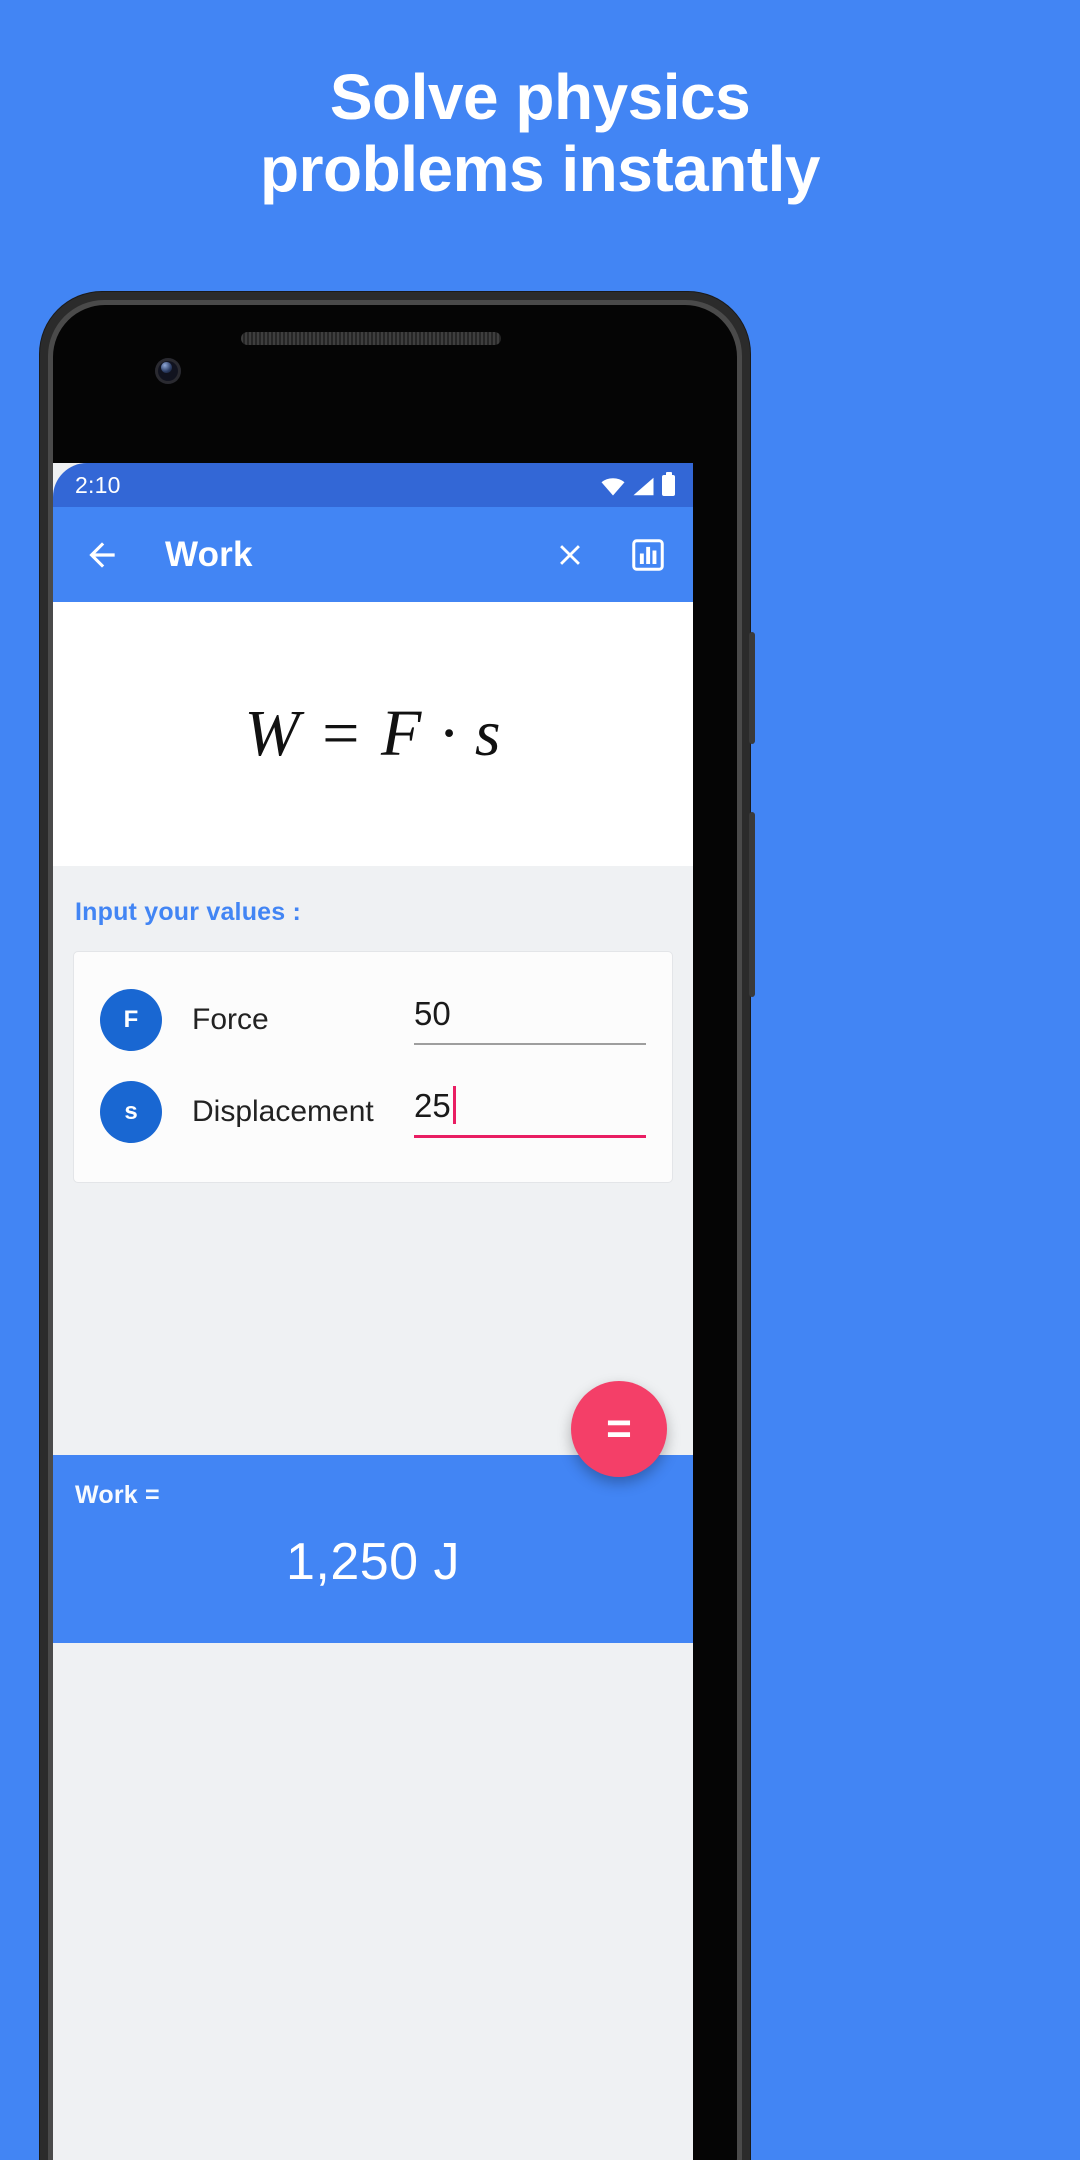 The height and width of the screenshot is (2160, 1080). I want to click on input-field-force: 50, so click(530, 1020).